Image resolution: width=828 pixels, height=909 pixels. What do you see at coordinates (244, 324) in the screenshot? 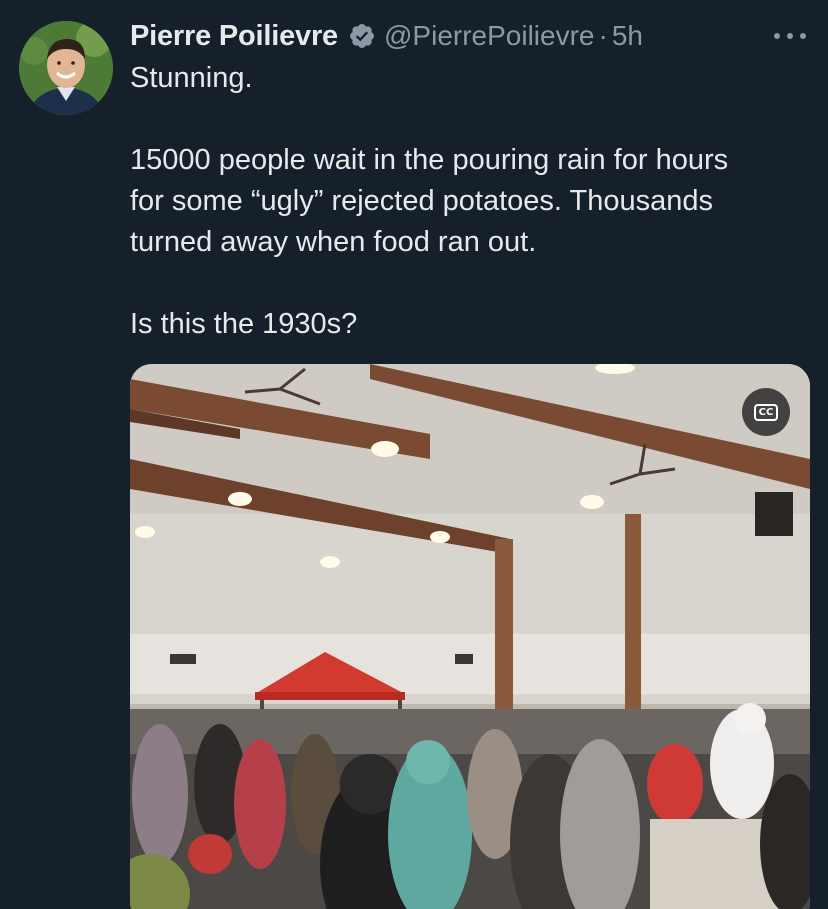
I see `tweet-paragraph: Is this the 1930s?` at bounding box center [244, 324].